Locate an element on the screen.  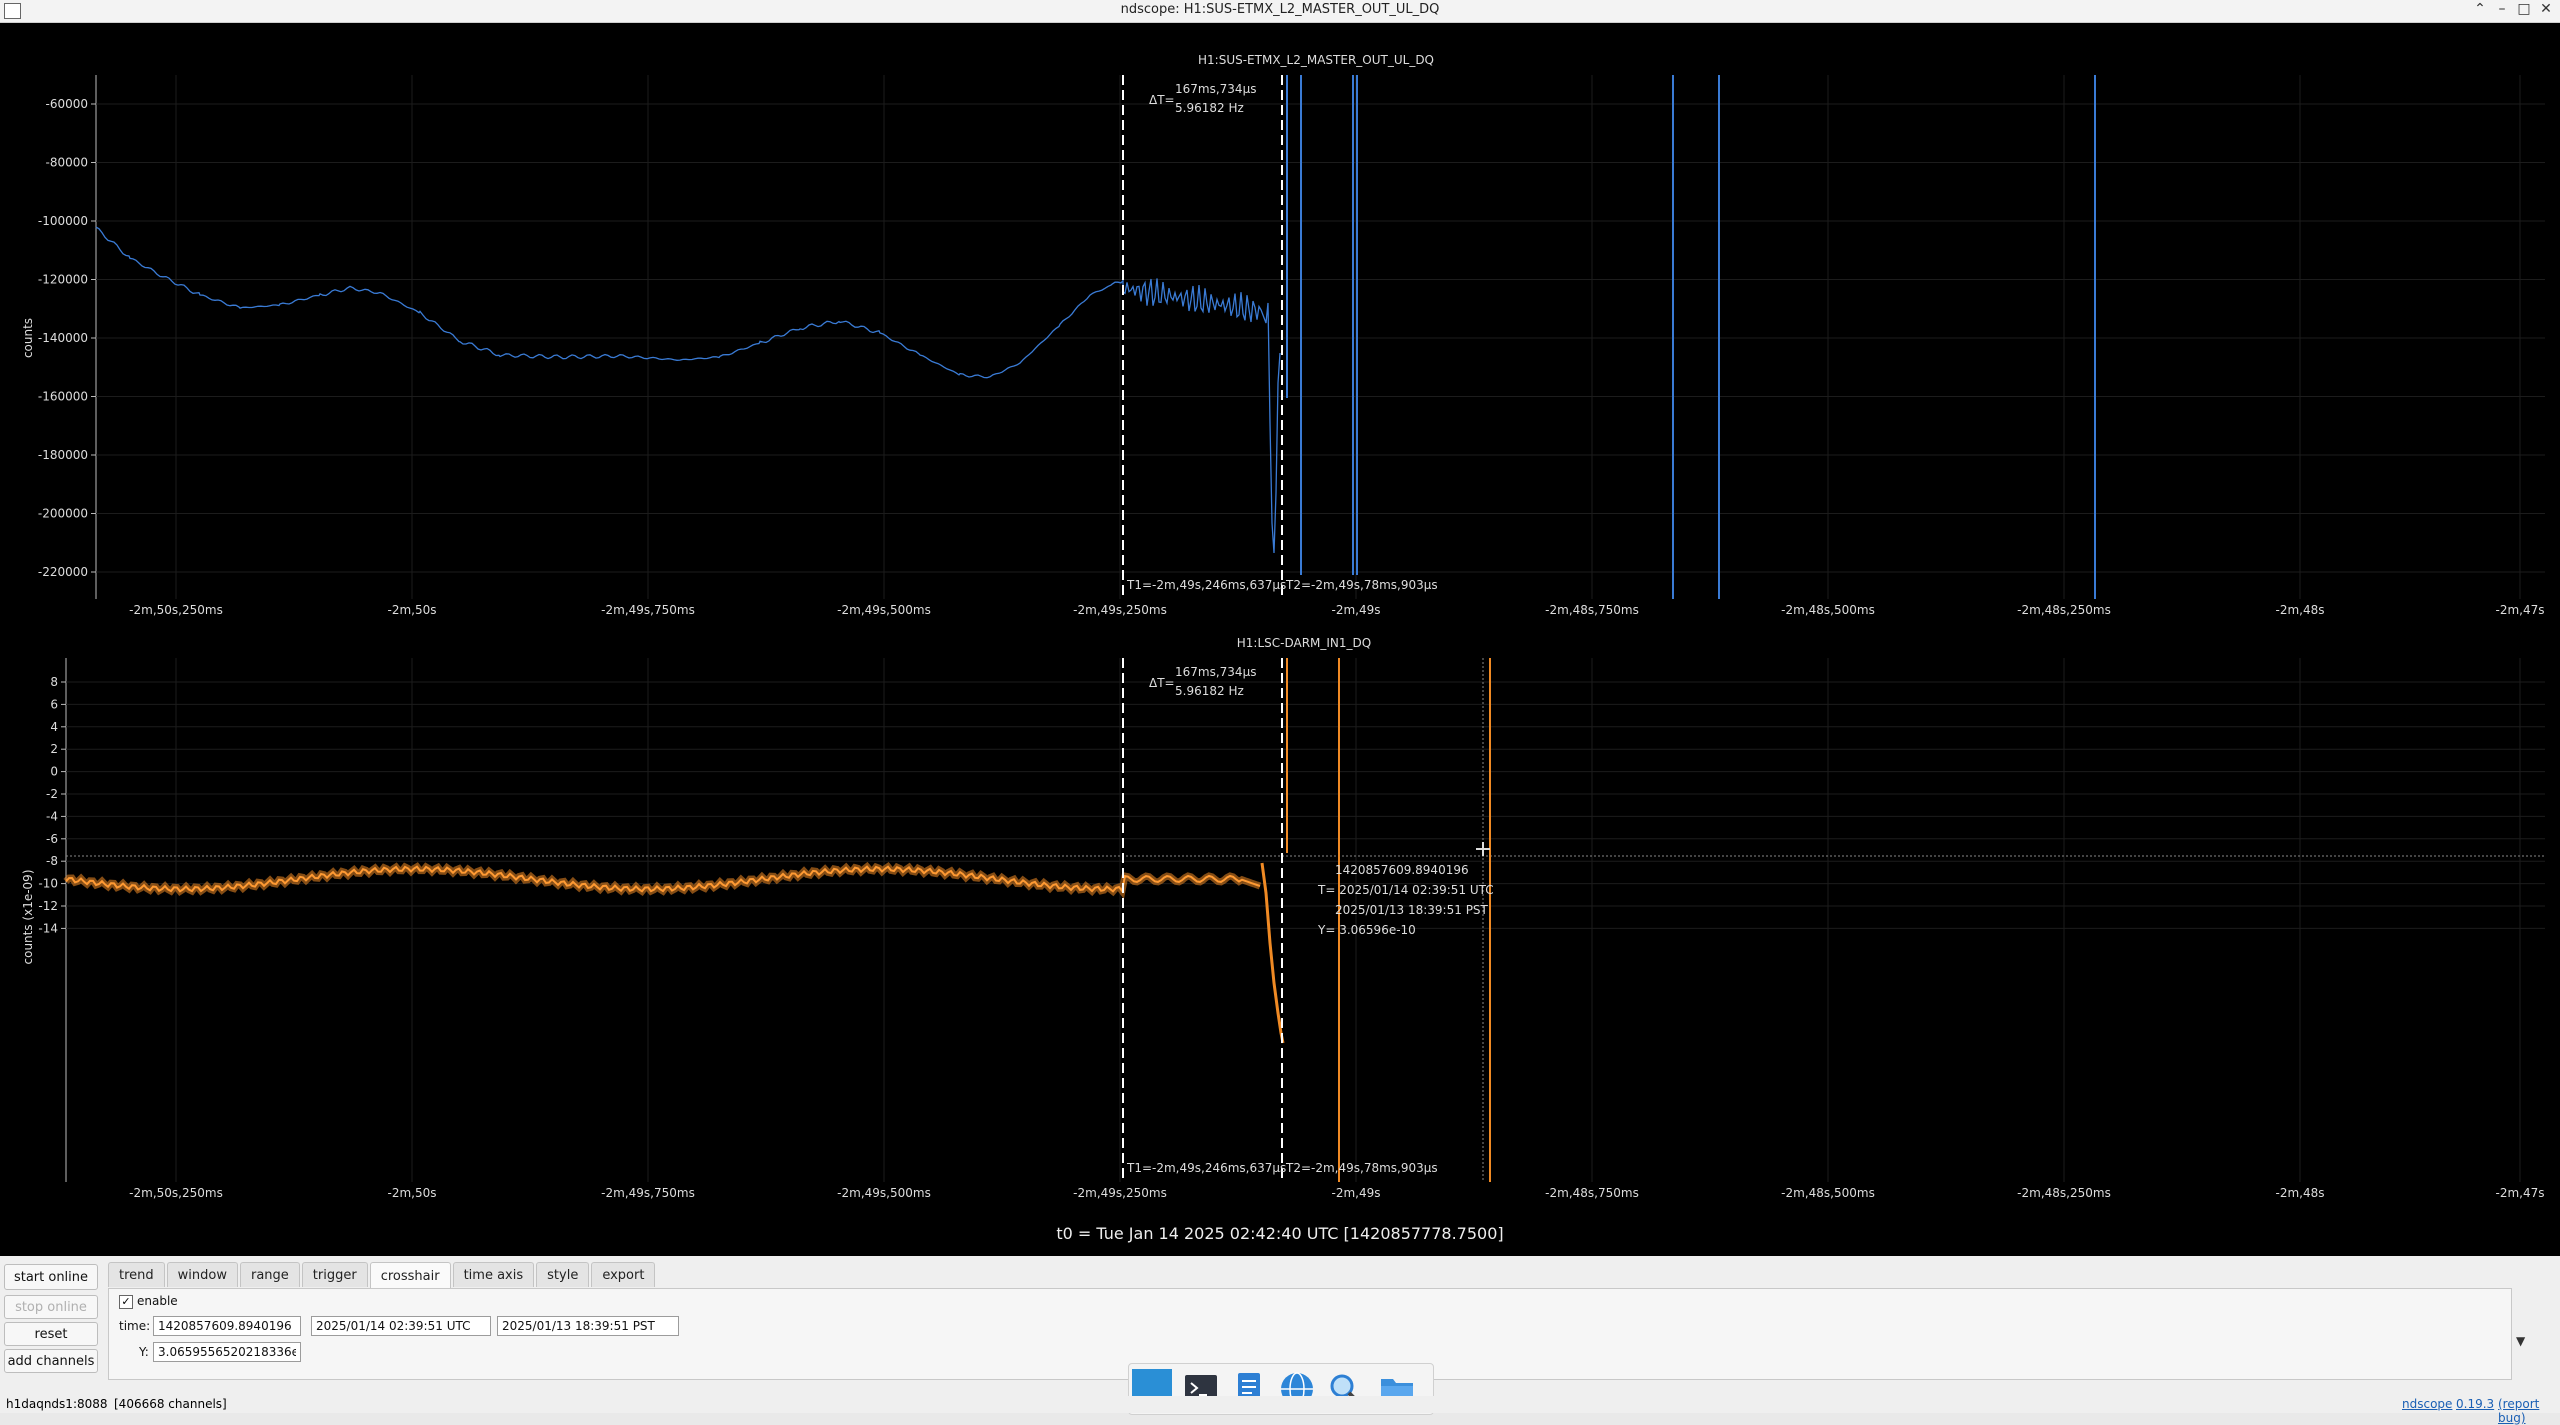
enable-checkbox: ✓ is located at coordinates (126, 1302).